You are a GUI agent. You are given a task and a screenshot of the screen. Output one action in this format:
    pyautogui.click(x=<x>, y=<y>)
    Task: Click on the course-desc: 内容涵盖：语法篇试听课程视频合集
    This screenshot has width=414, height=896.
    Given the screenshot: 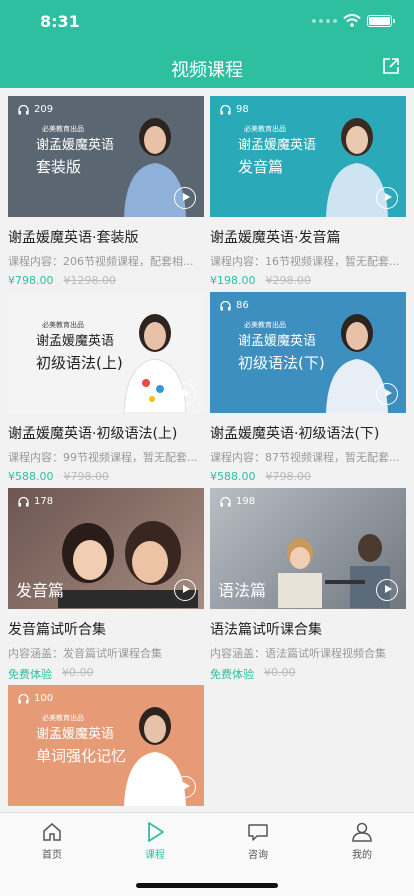 What is the action you would take?
    pyautogui.click(x=298, y=653)
    